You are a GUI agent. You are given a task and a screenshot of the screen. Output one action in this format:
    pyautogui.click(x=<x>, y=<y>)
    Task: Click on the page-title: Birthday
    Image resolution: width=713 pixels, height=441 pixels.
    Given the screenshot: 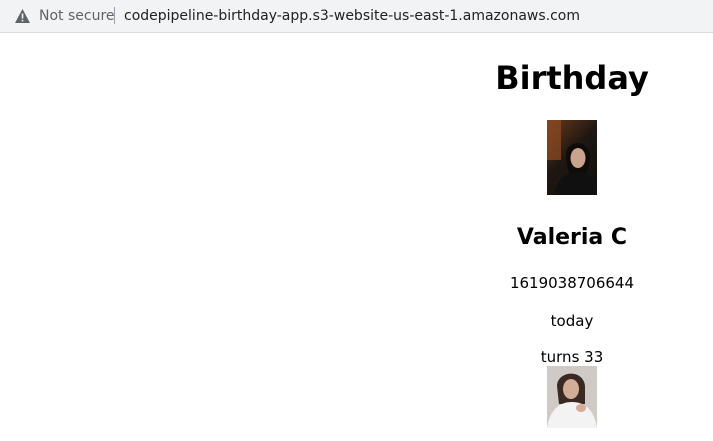 What is the action you would take?
    pyautogui.click(x=572, y=78)
    